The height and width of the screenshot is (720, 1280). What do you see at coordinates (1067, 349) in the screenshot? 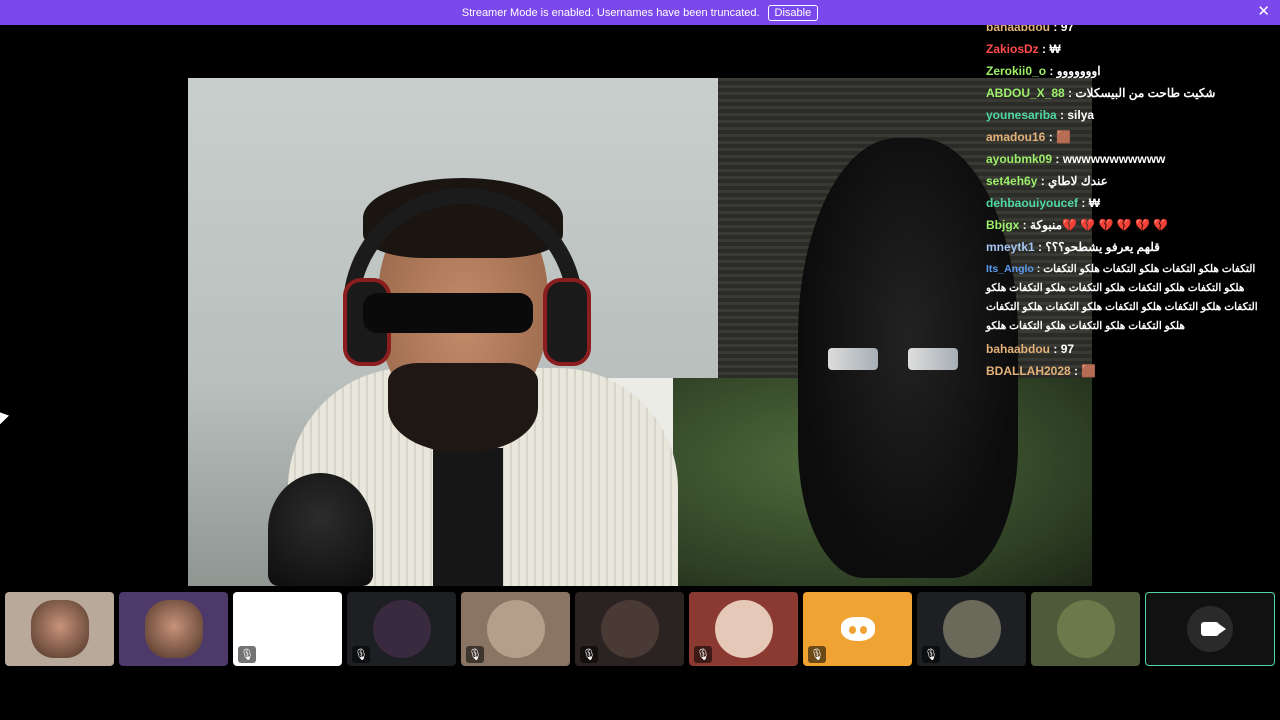
I see `chat-text: 97` at bounding box center [1067, 349].